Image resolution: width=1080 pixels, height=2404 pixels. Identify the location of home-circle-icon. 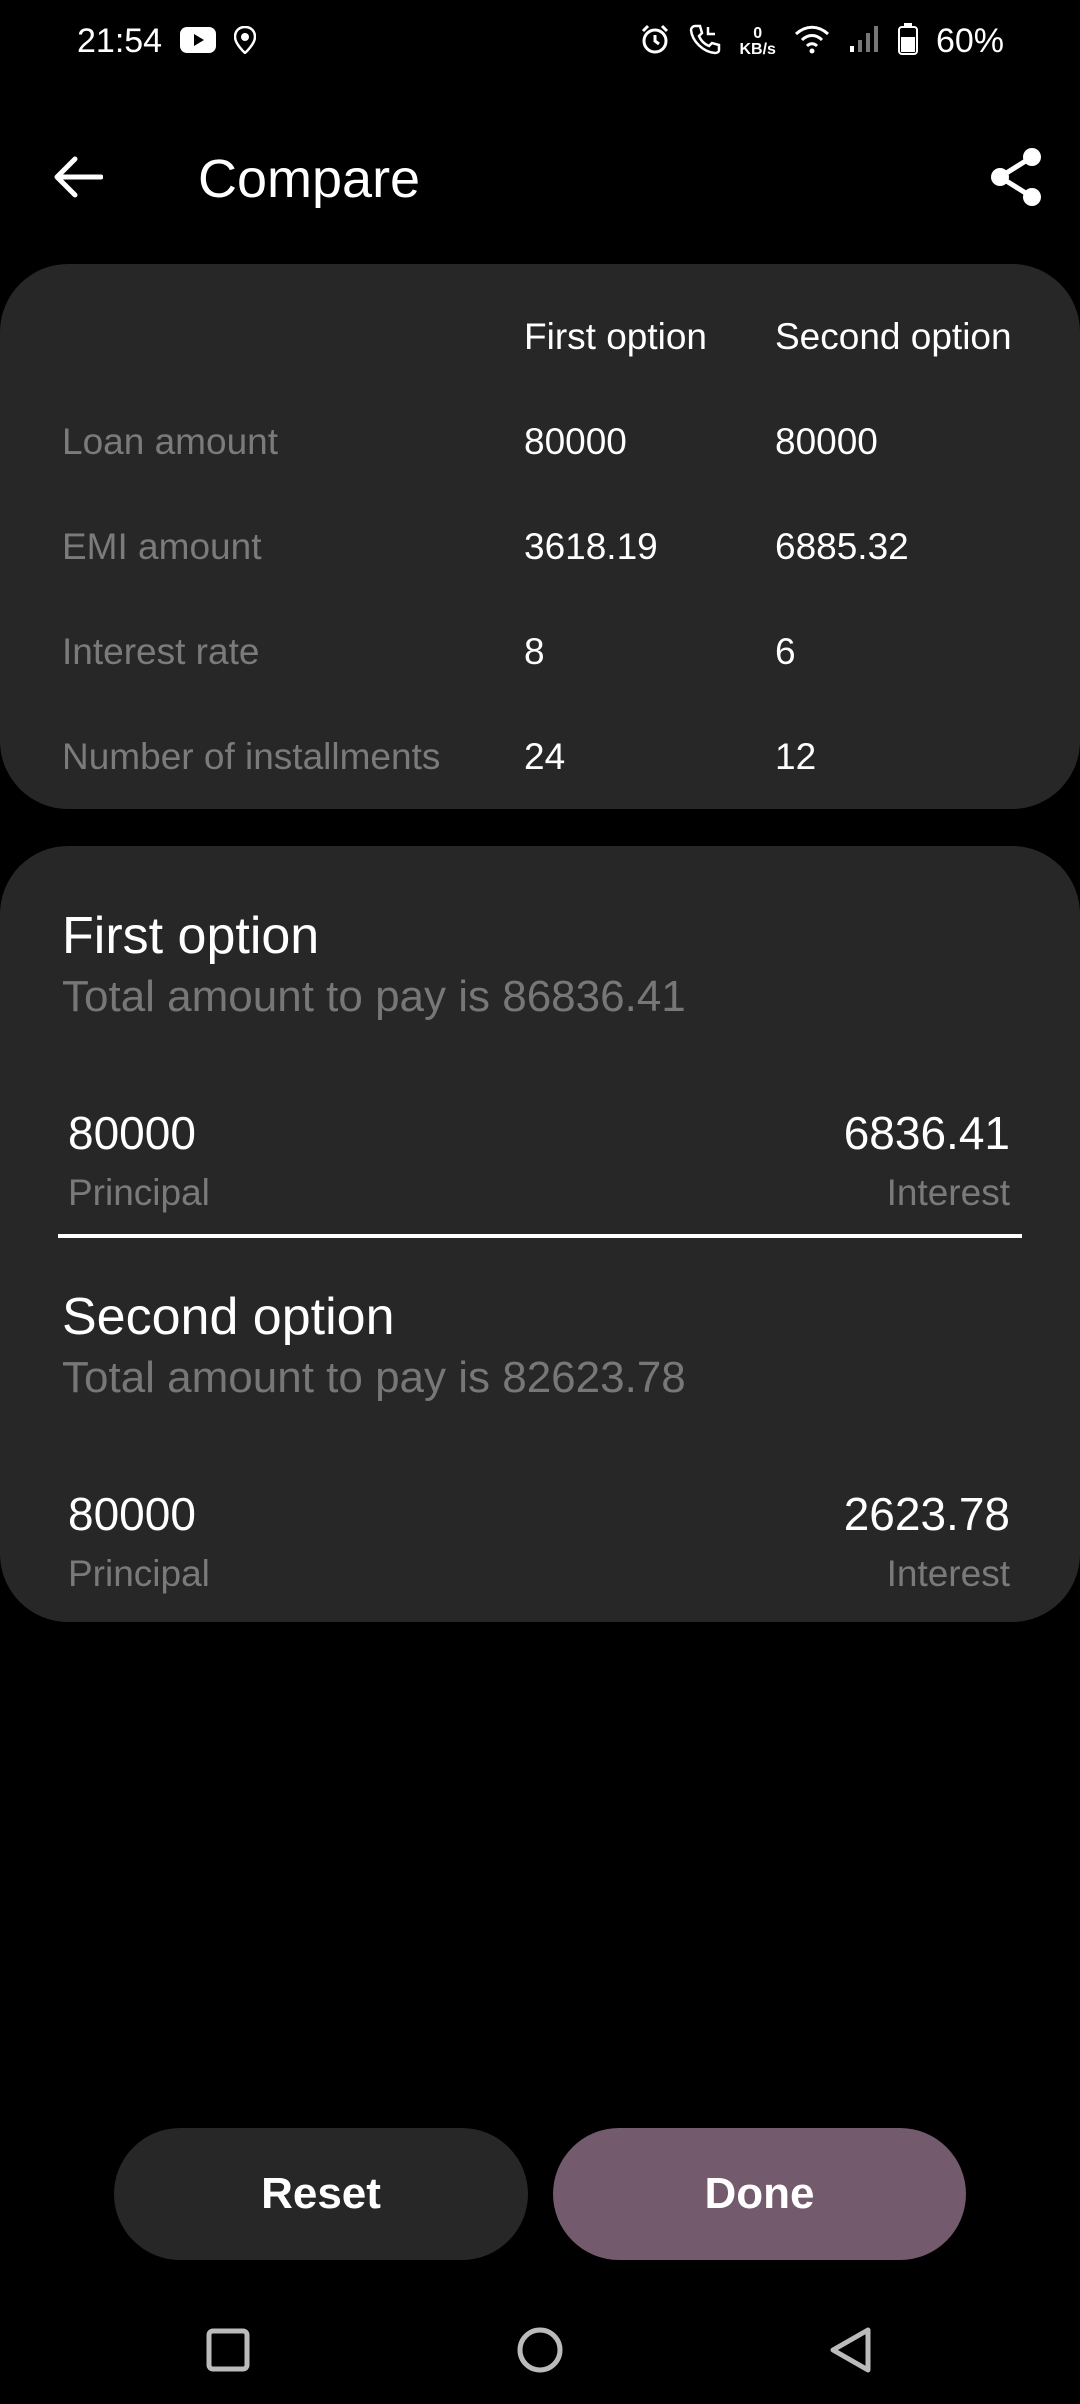
(540, 2350).